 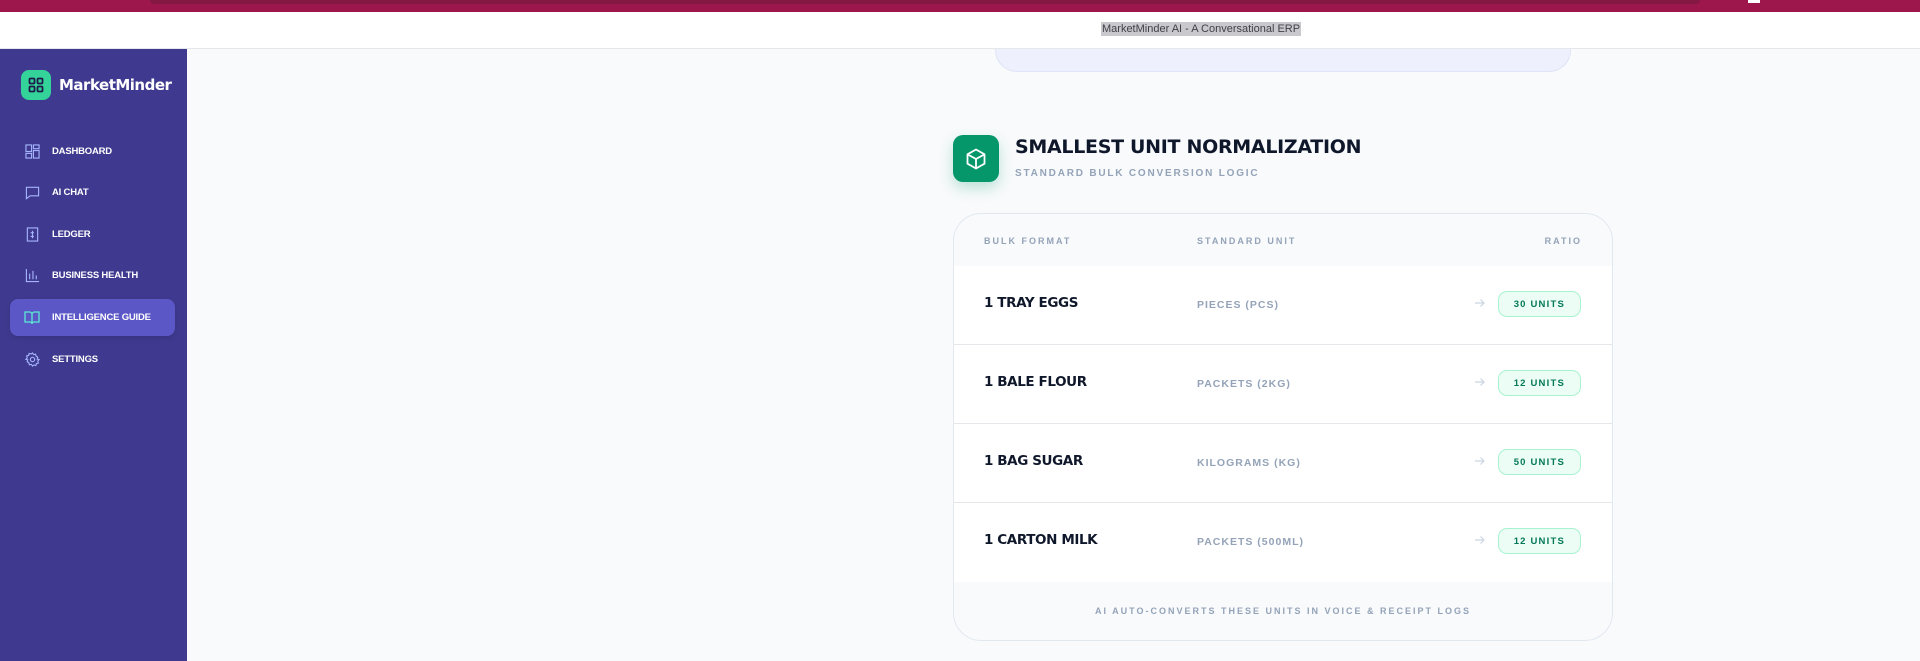 What do you see at coordinates (1539, 462) in the screenshot?
I see `ratio-badge: 50 UNITS` at bounding box center [1539, 462].